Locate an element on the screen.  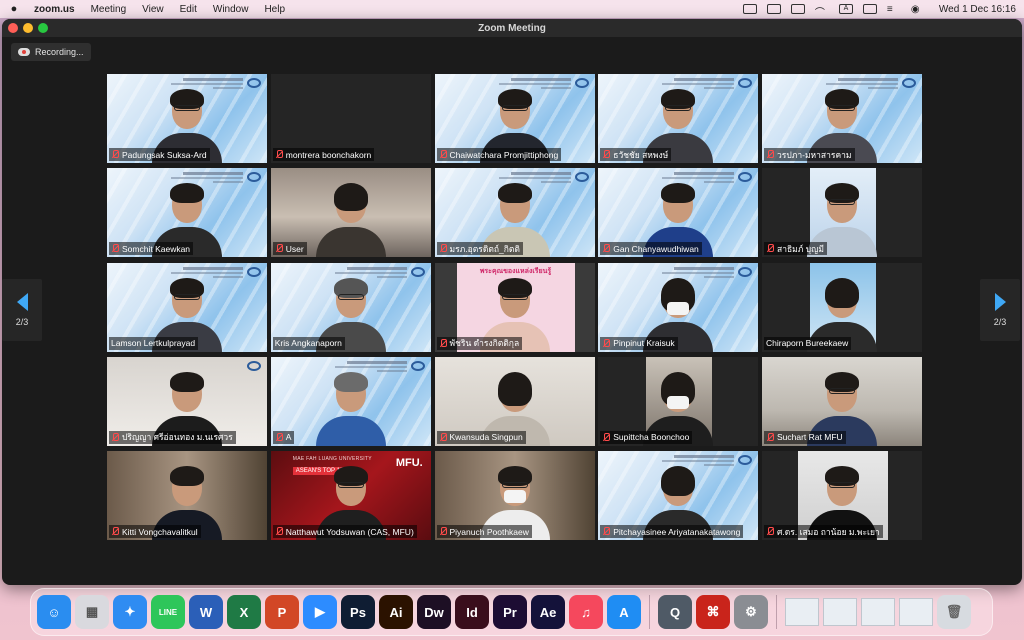
video-tile: Kitti Vongchavalitkul is located at coordinates (187, 495).